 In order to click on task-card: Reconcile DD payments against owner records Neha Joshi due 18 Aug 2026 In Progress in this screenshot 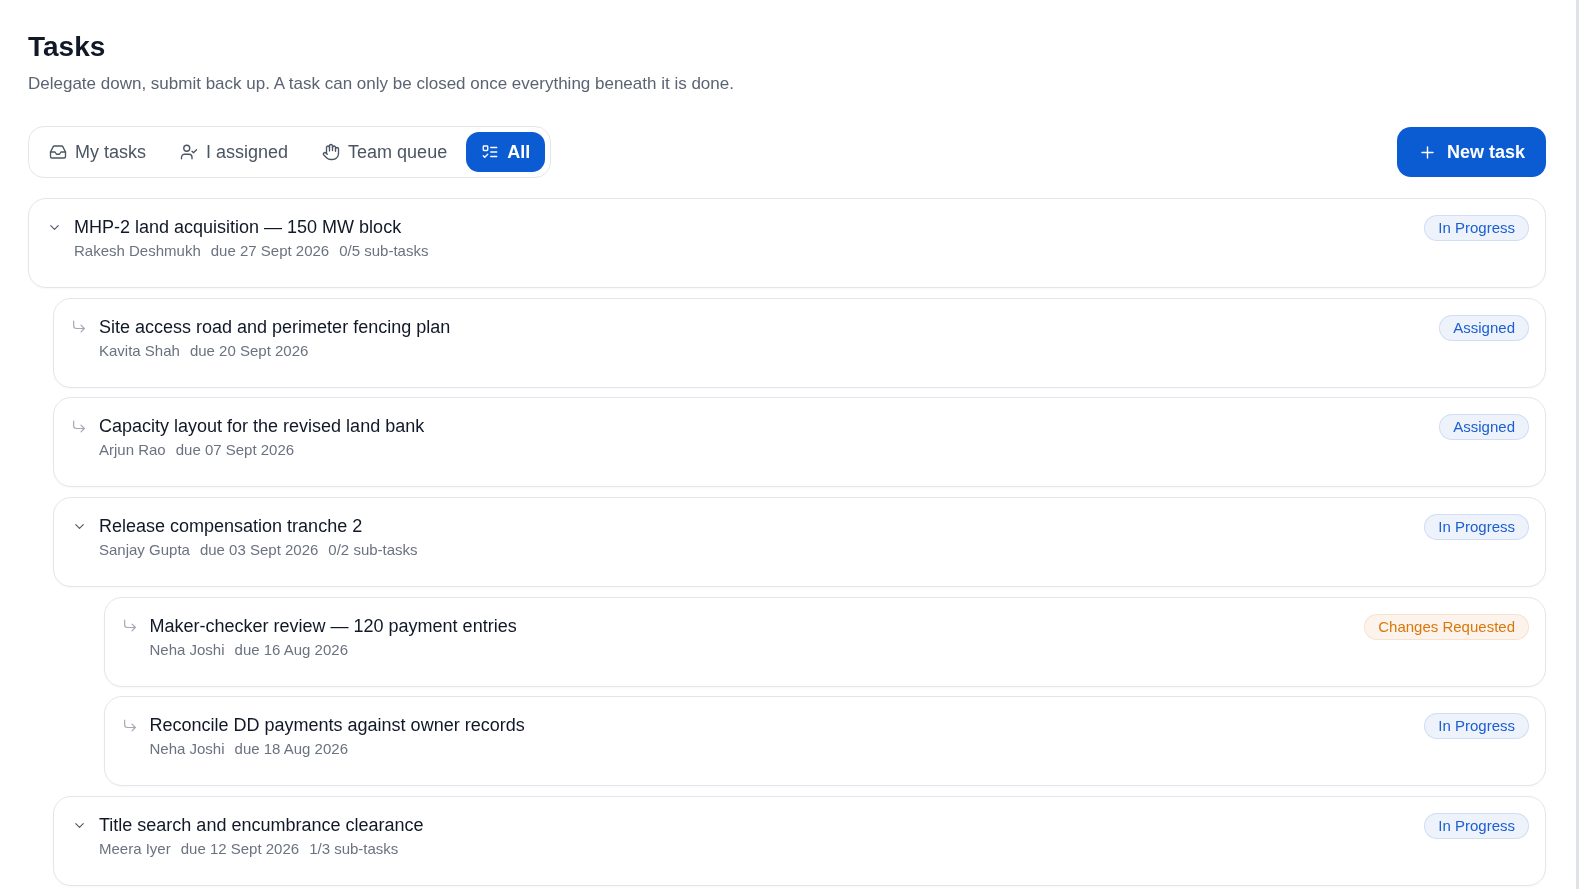, I will do `click(824, 741)`.